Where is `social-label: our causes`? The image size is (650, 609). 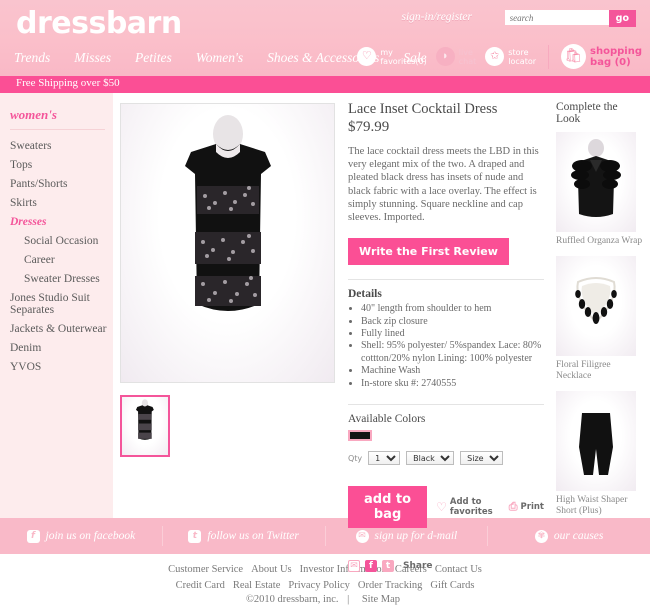 social-label: our causes is located at coordinates (578, 536).